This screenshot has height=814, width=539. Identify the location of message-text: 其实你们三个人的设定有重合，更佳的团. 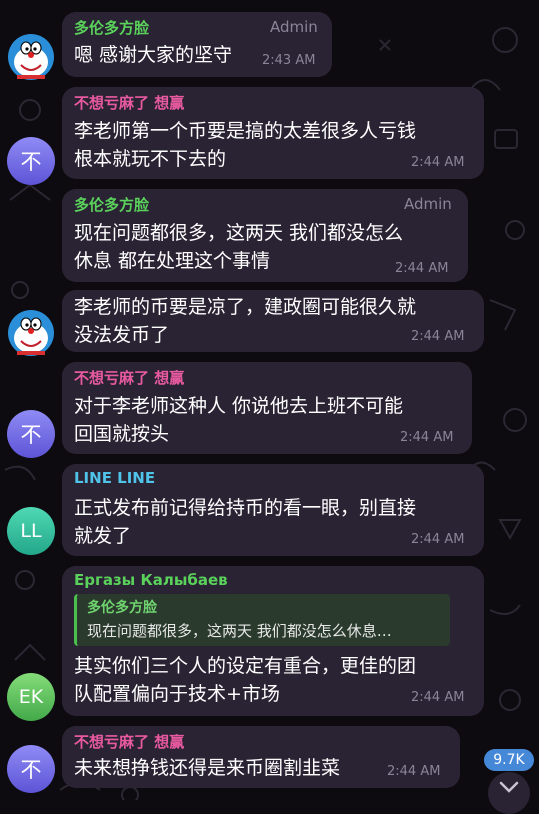
(245, 666).